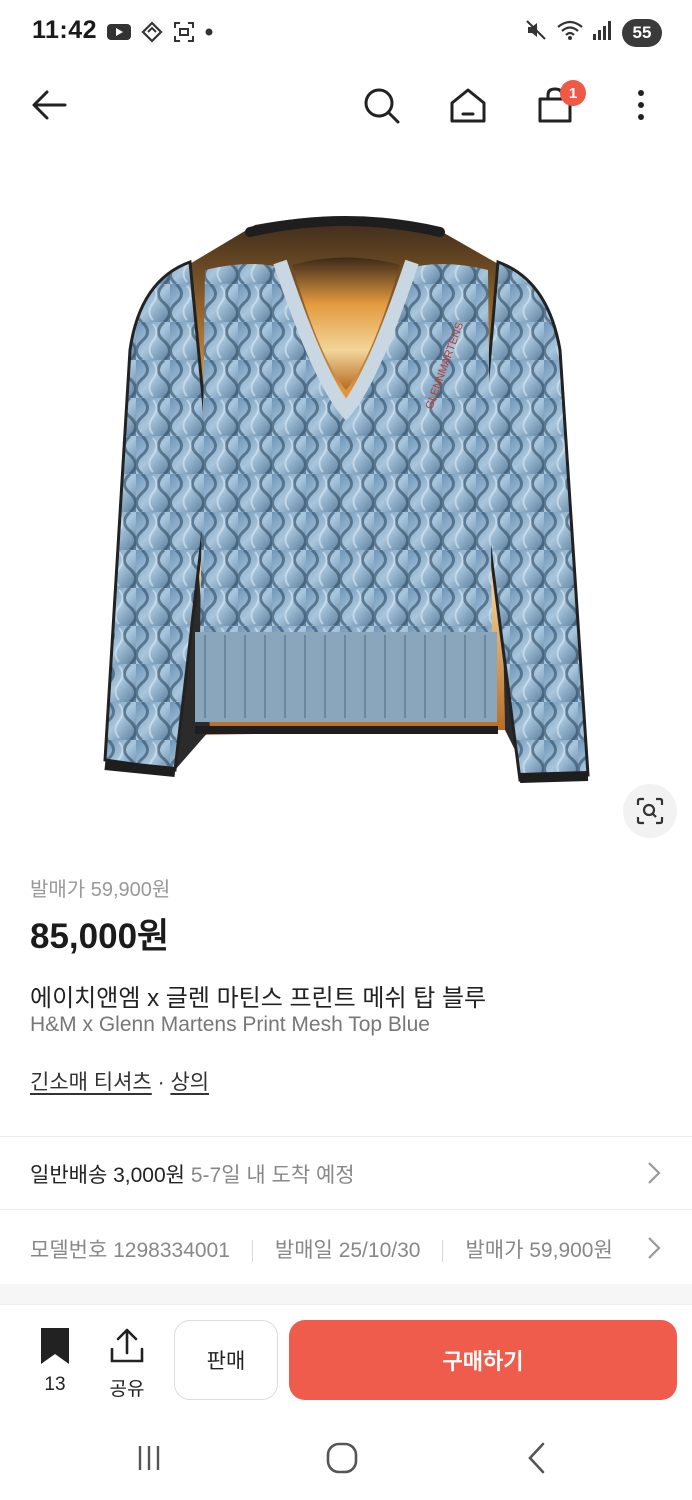 This screenshot has width=692, height=1500. I want to click on product-meta-row: 모델번호 1298334001 발매일 25/10/30 발매가 59,900원, so click(346, 1247).